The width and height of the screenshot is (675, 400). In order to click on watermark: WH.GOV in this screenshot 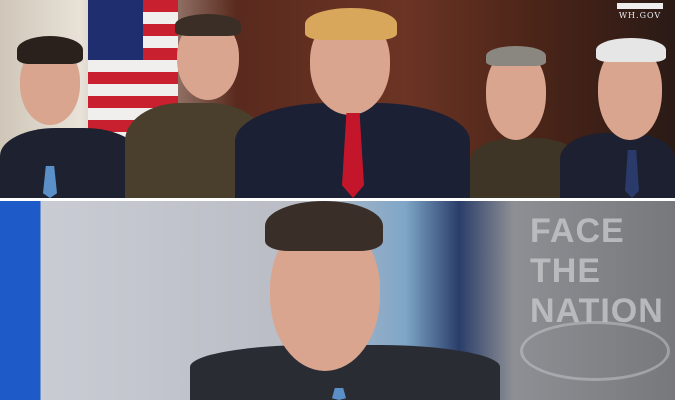, I will do `click(640, 11)`.